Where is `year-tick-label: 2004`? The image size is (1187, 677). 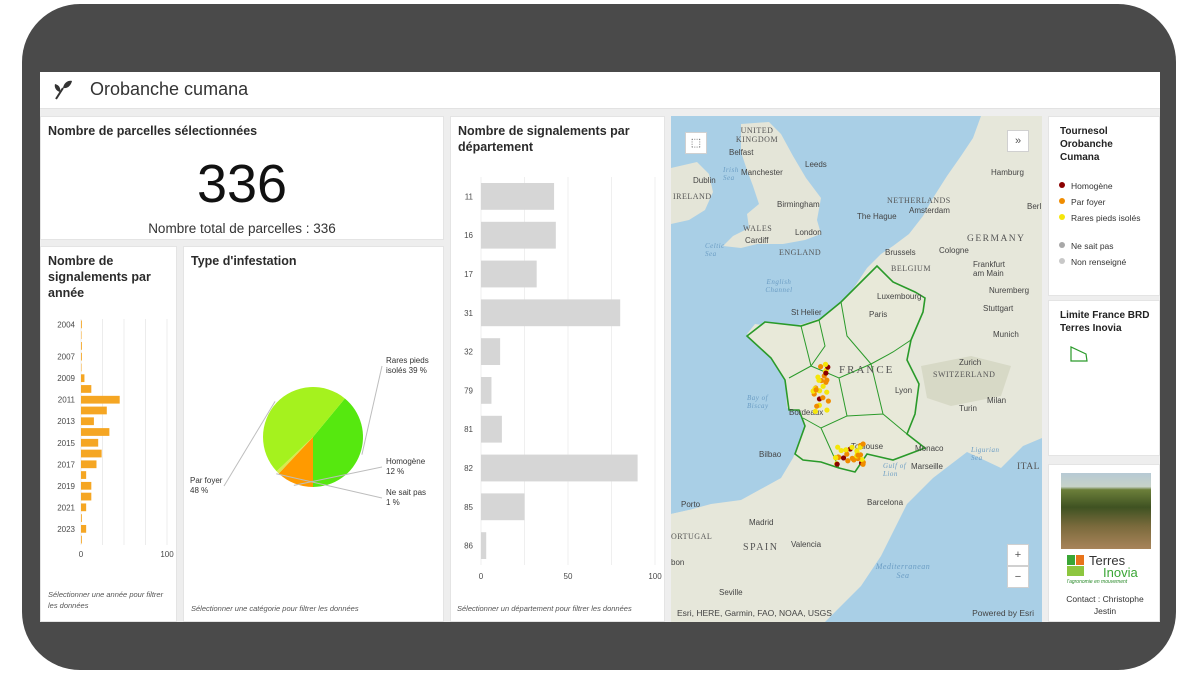
year-tick-label: 2004 is located at coordinates (66, 324).